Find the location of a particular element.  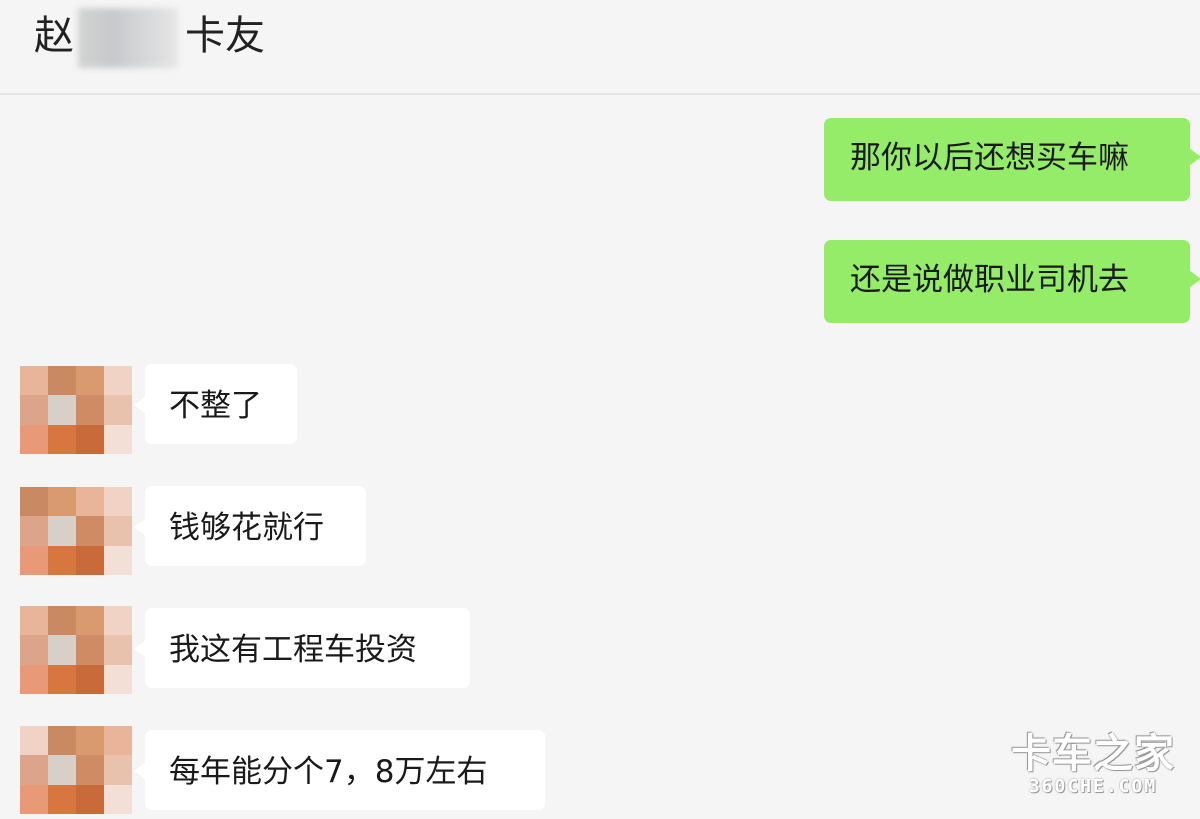

contact-name-suffix: 卡友 is located at coordinates (225, 36).